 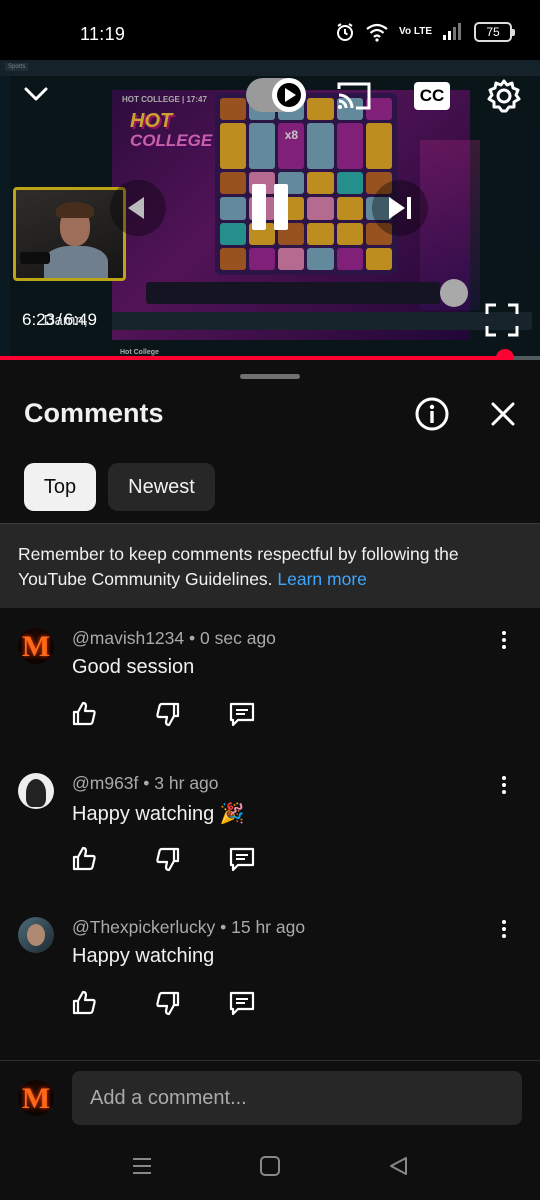 What do you see at coordinates (158, 814) in the screenshot?
I see `comment-text: Happy watching 🎉` at bounding box center [158, 814].